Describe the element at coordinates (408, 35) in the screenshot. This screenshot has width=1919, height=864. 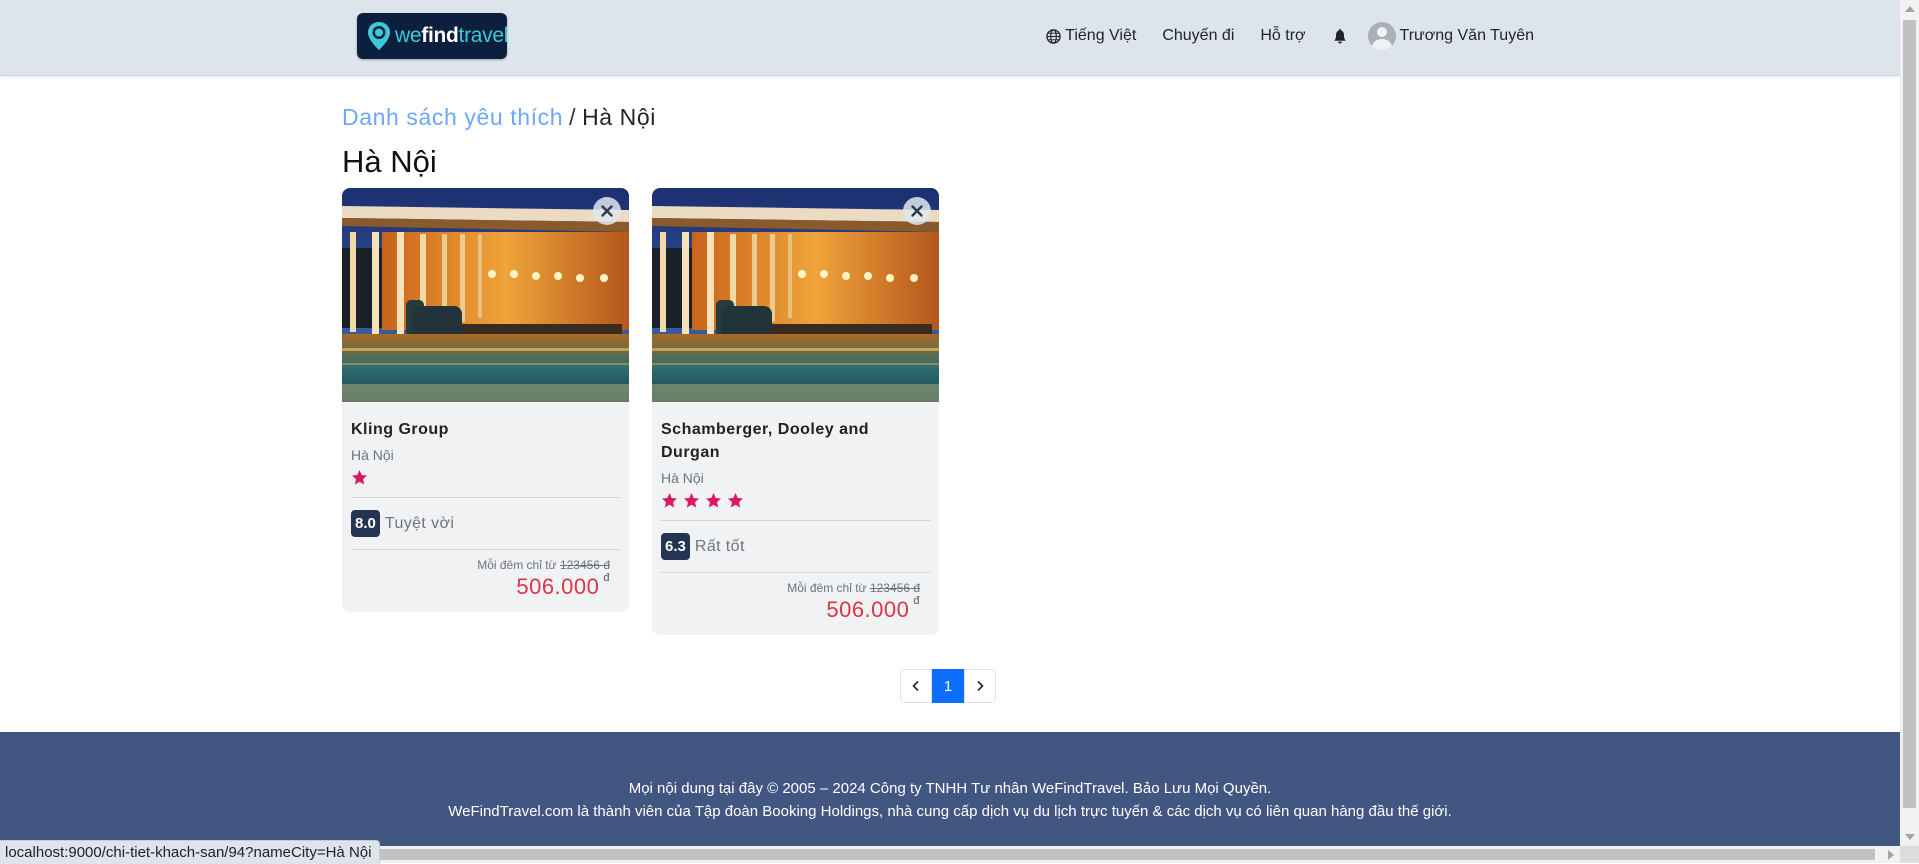
I see `logo-text-we: we` at that location.